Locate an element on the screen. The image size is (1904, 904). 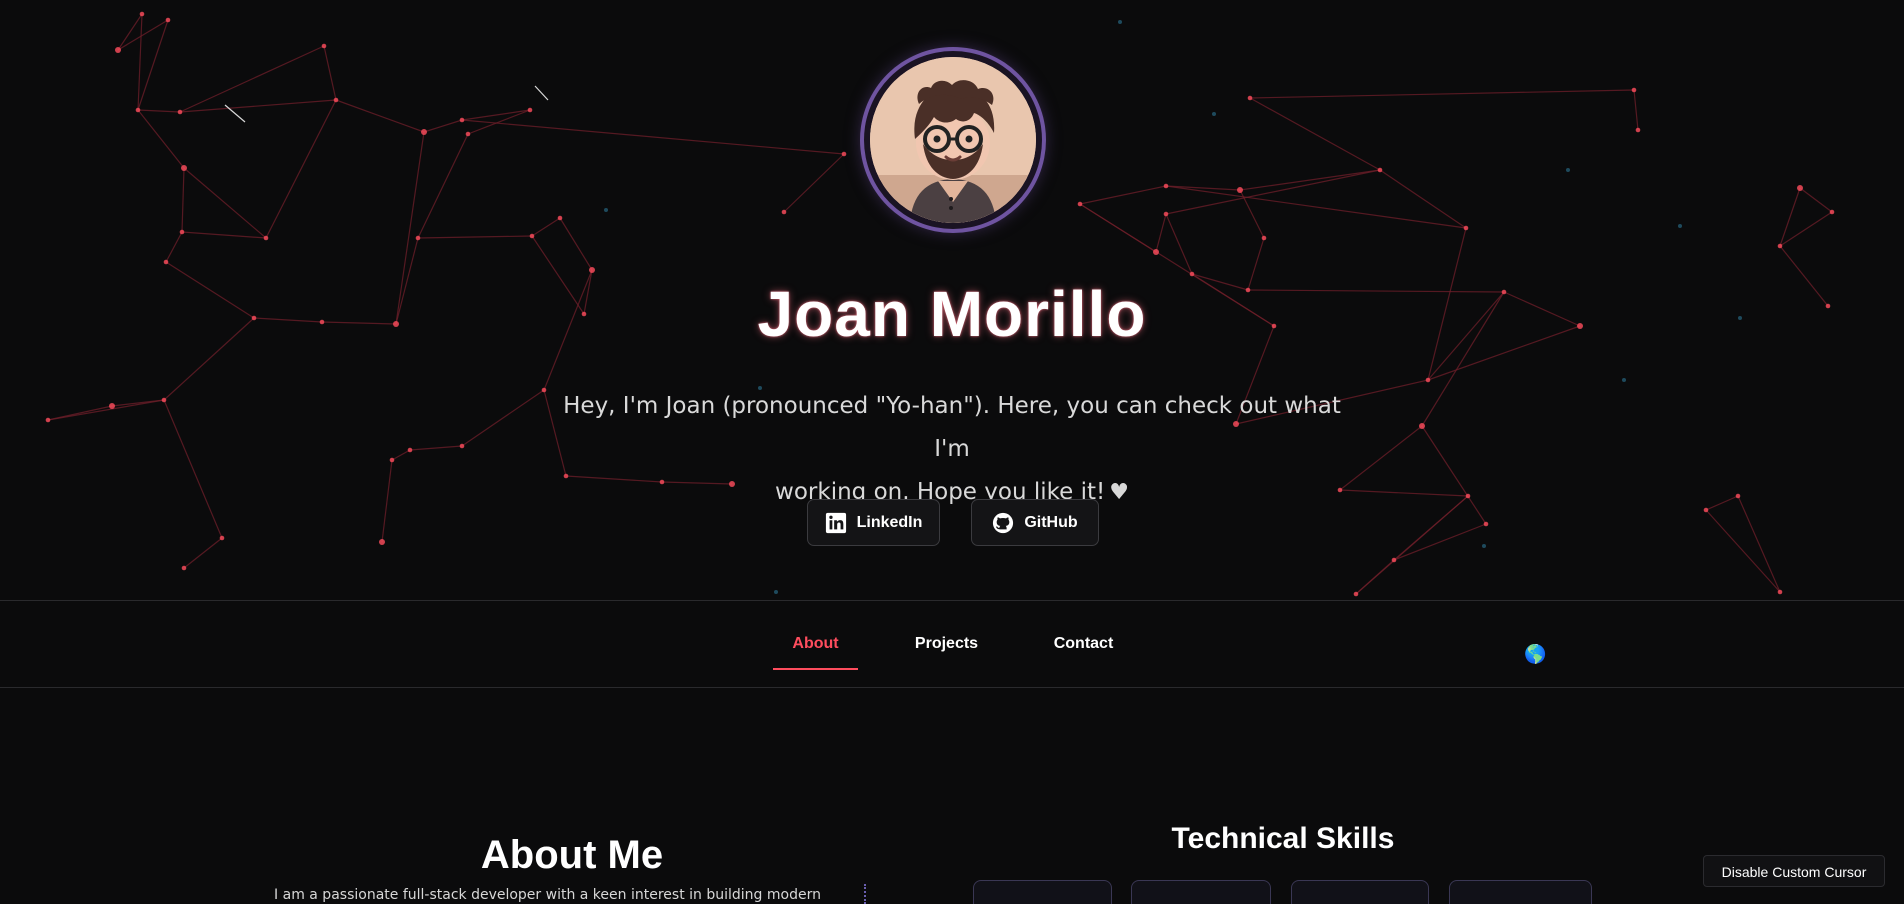
heart-icon: ♥ is located at coordinates (1119, 492).